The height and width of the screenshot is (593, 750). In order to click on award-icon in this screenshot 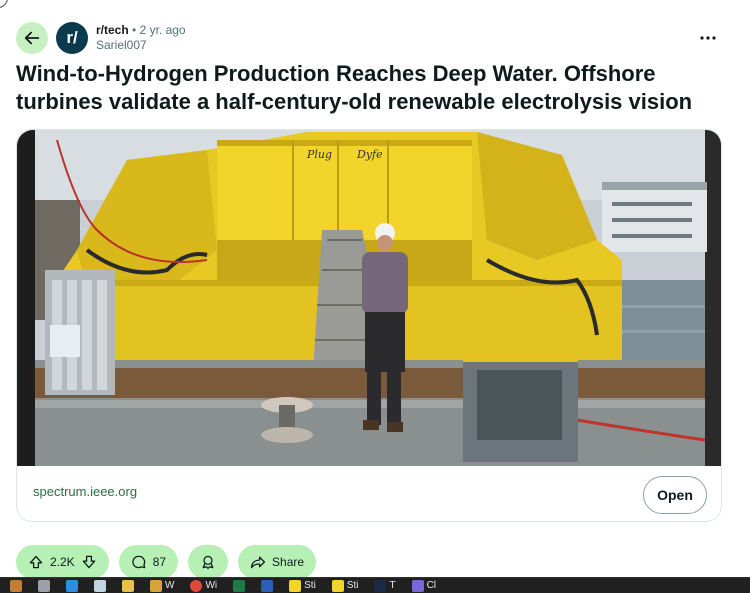, I will do `click(208, 562)`.